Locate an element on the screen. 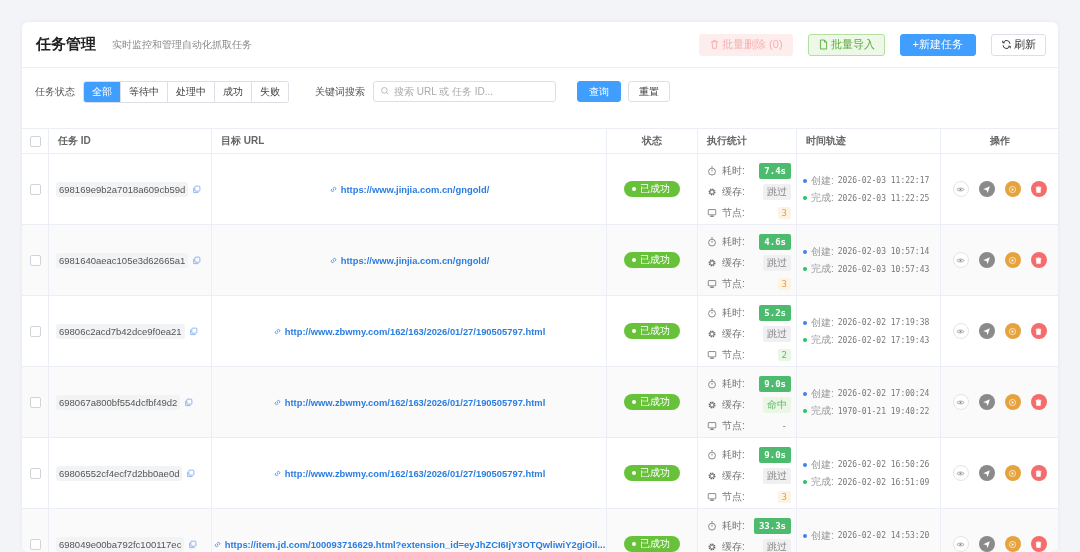  duration-badge: 4.6s is located at coordinates (775, 241).